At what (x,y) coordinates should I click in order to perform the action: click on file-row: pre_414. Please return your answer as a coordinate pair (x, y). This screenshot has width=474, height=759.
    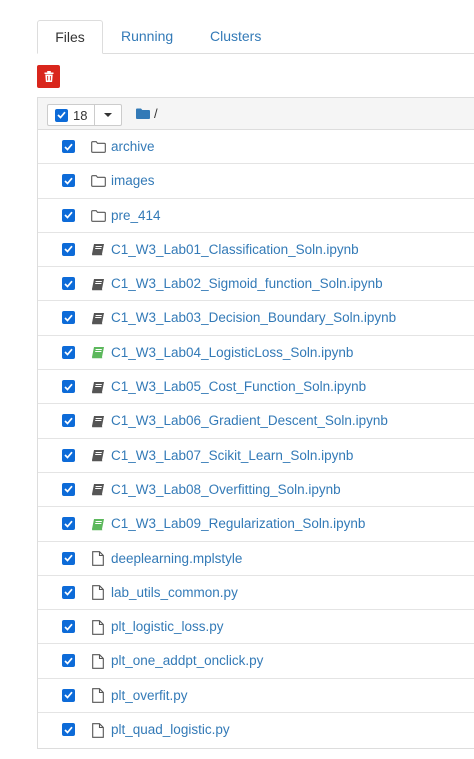
    Looking at the image, I should click on (256, 216).